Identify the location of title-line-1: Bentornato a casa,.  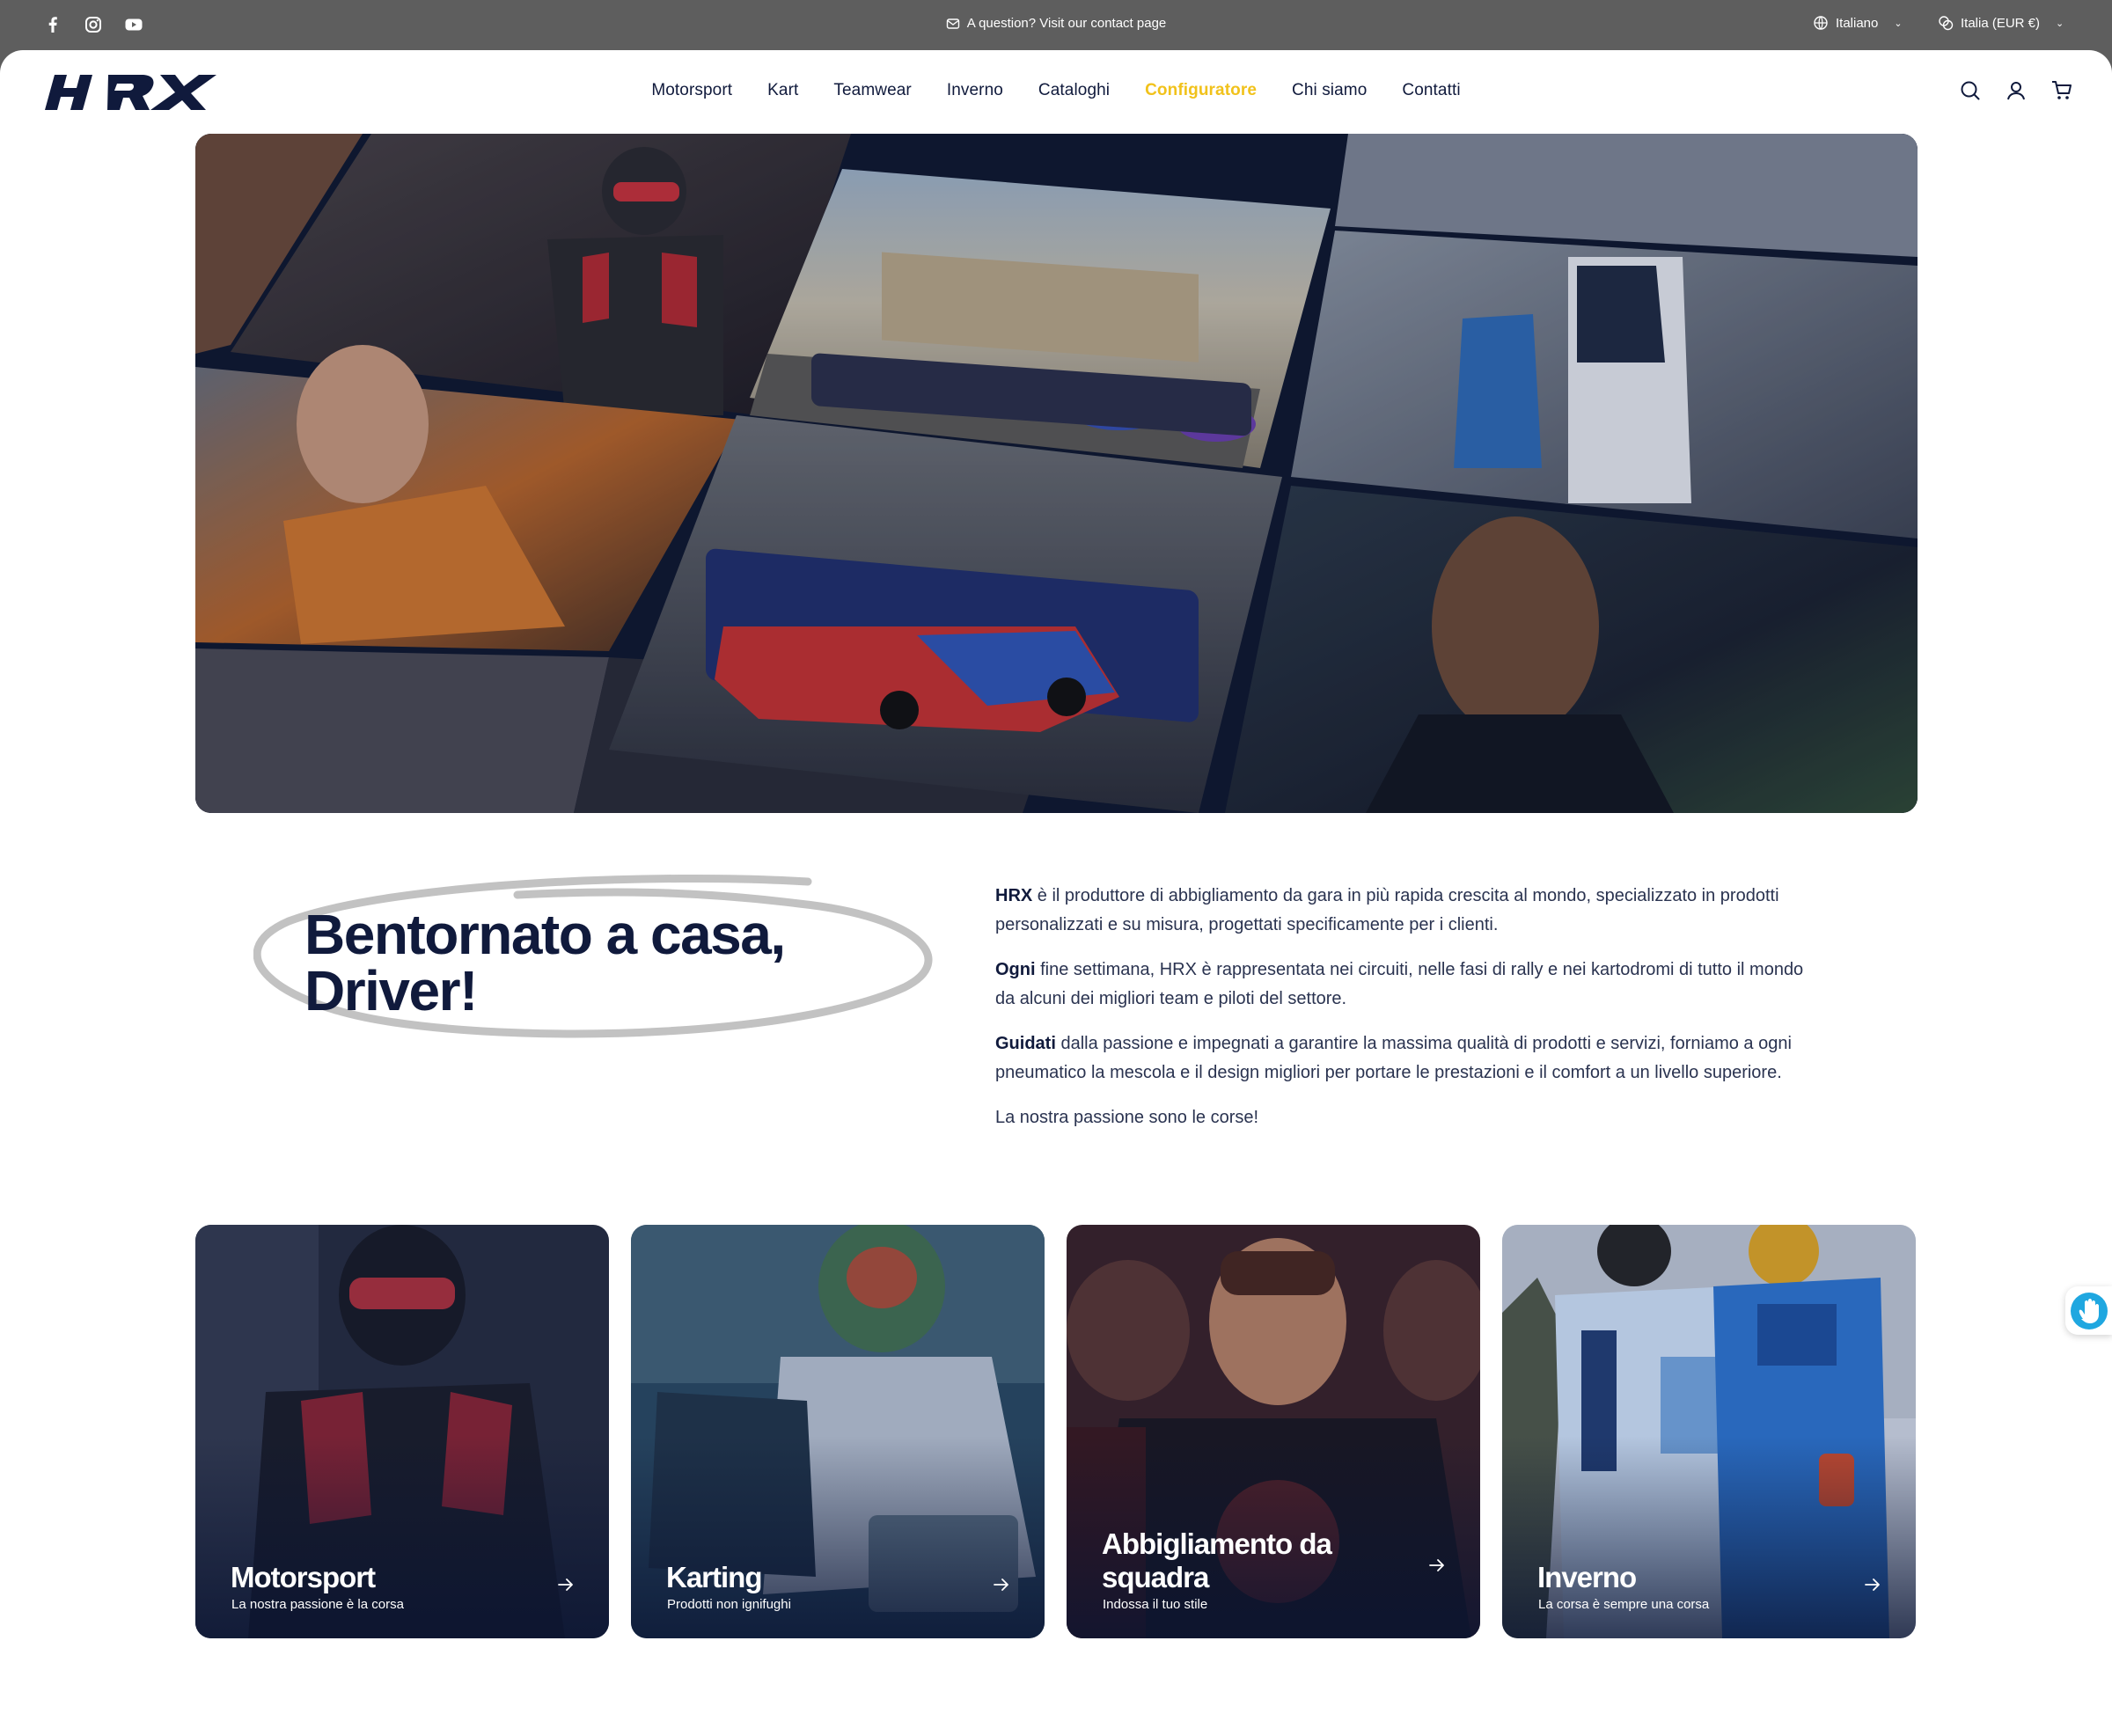
(545, 934).